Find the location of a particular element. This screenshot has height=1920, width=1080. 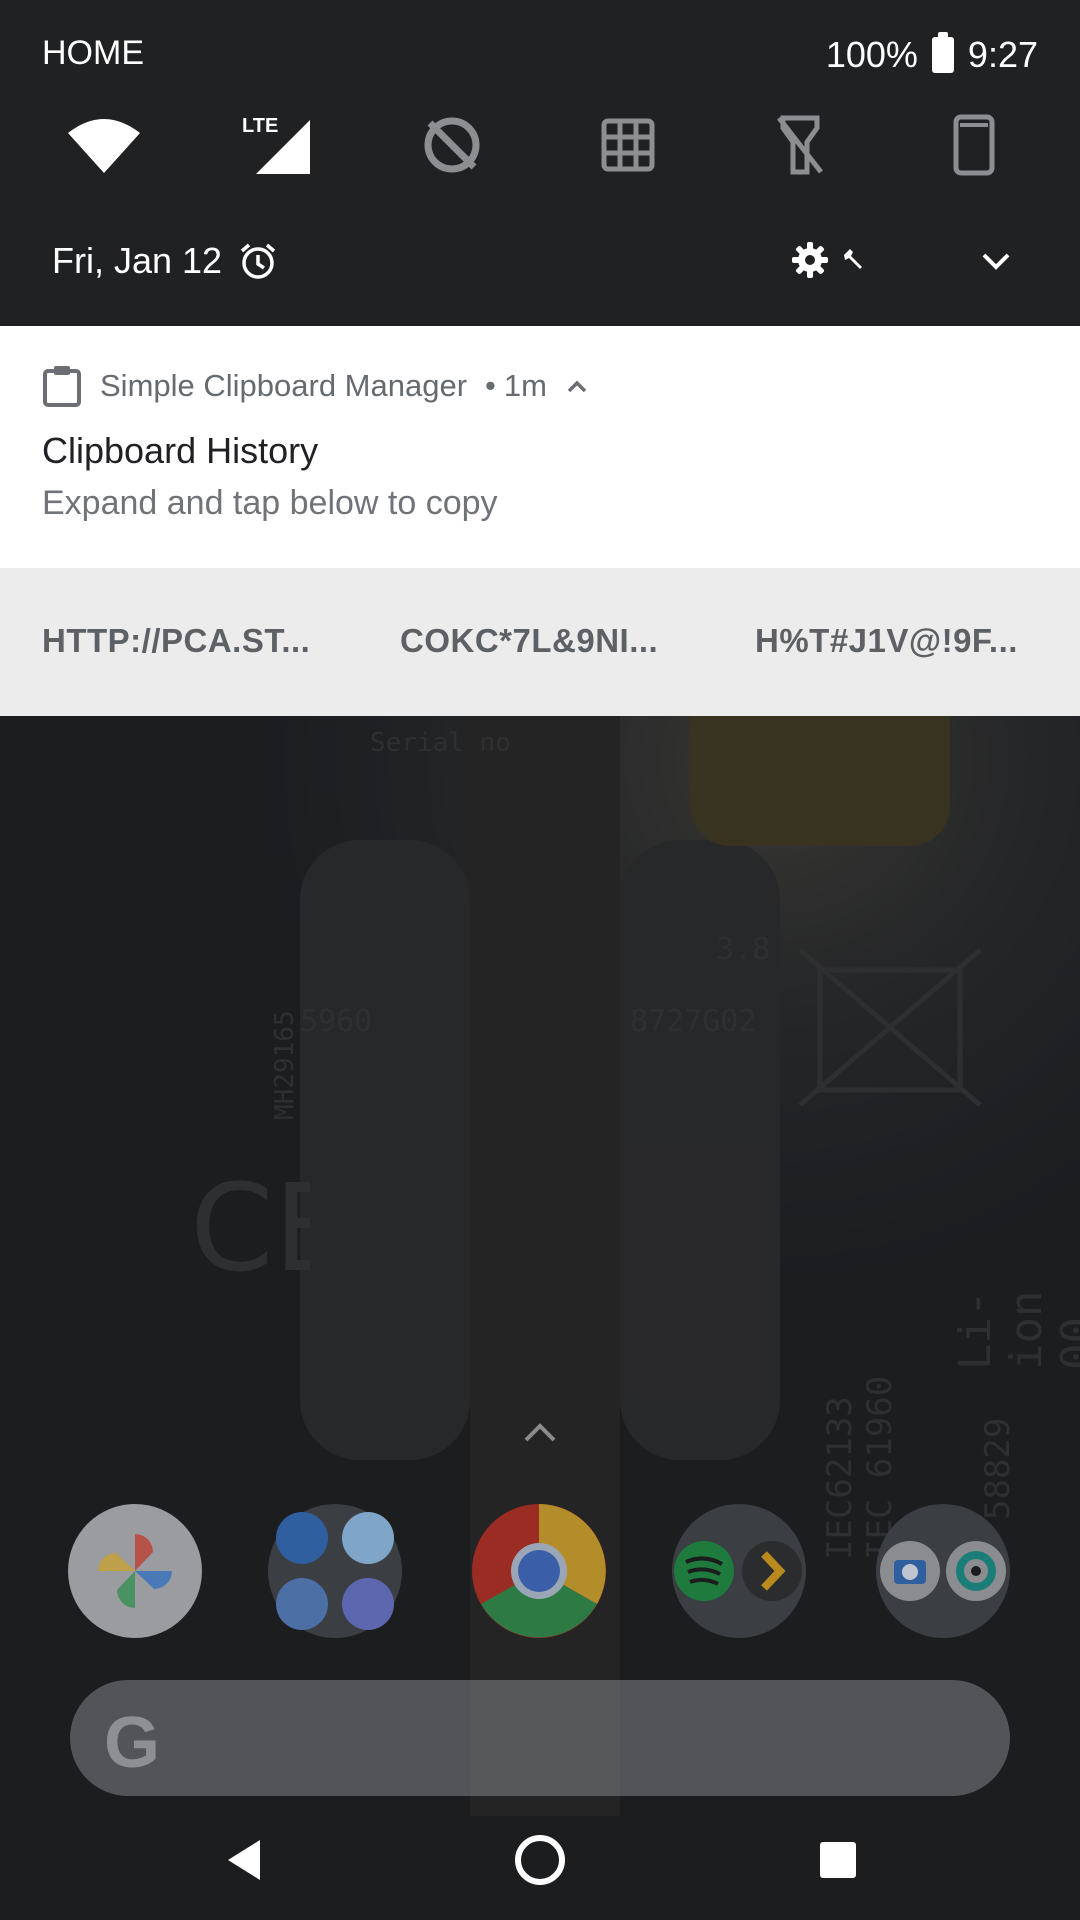

navigation-bar is located at coordinates (540, 1860).